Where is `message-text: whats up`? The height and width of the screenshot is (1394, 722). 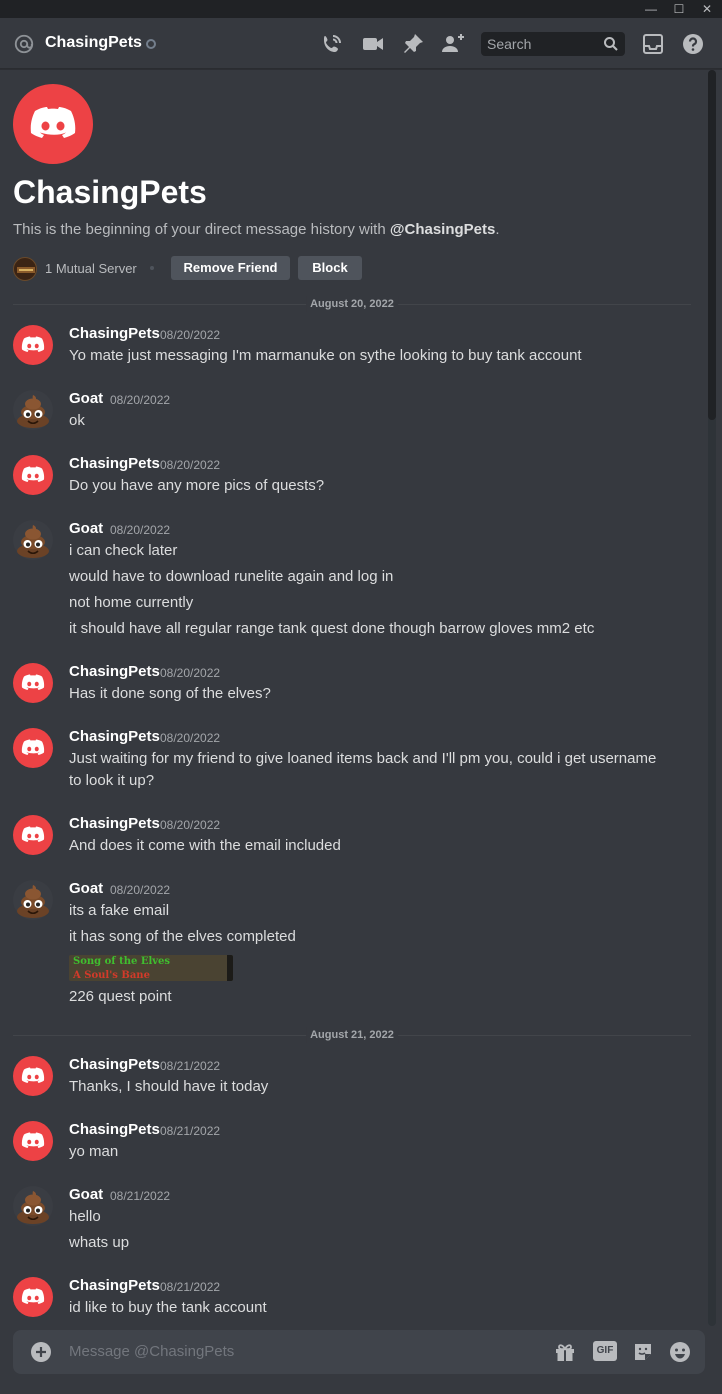 message-text: whats up is located at coordinates (99, 1242).